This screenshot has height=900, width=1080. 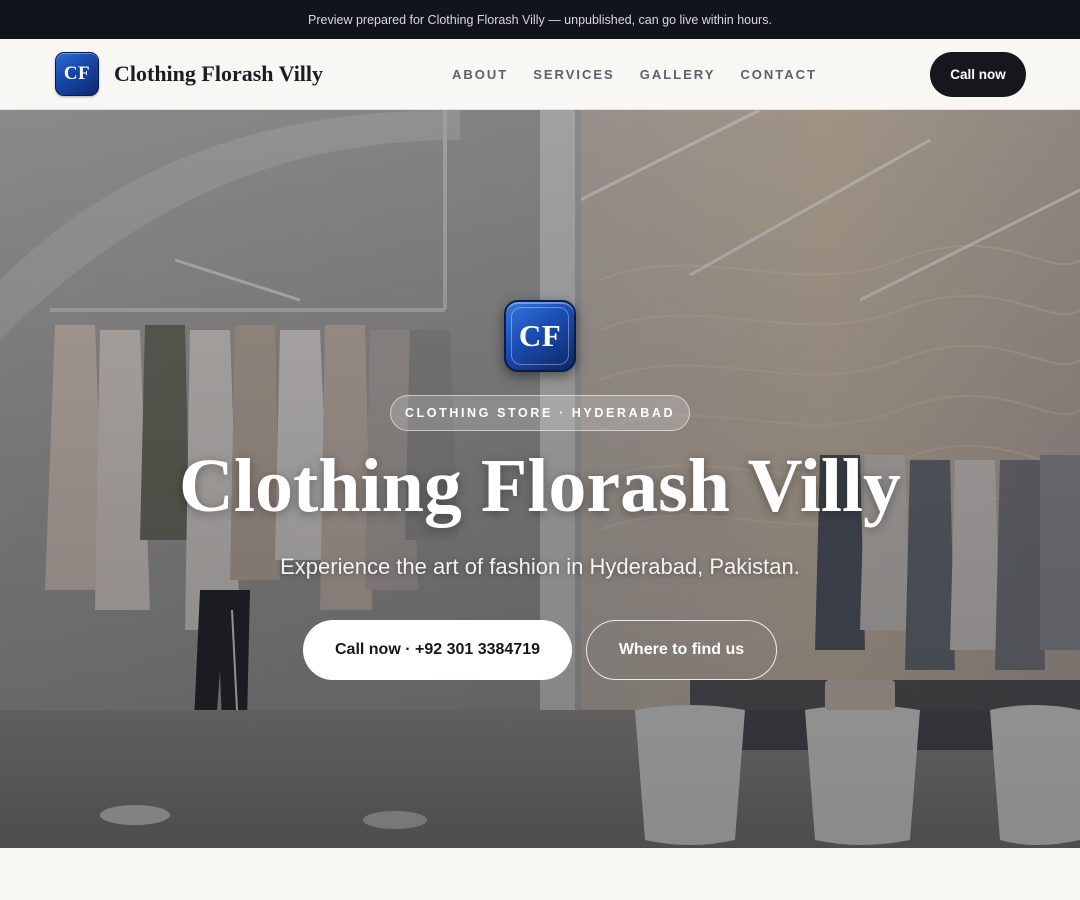 I want to click on nav-contact: CONTACT, so click(x=778, y=74).